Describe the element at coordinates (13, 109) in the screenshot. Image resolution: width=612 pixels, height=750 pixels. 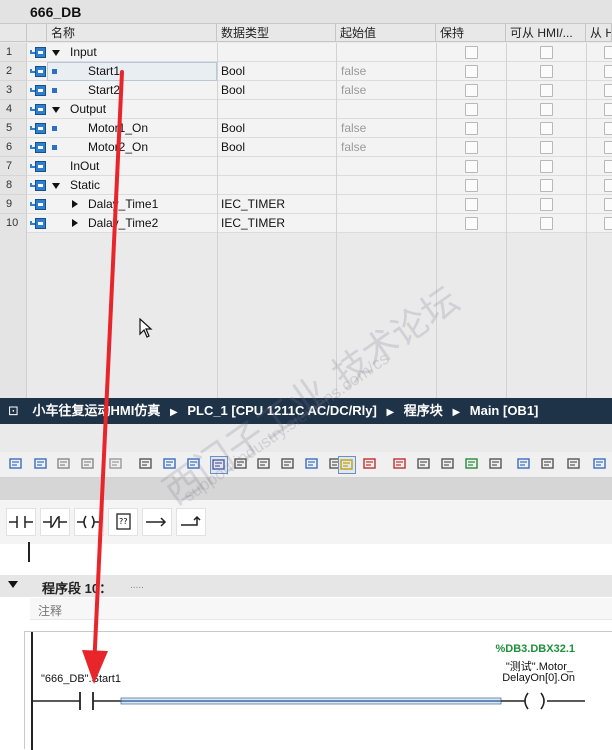
I see `row-number: 4` at that location.